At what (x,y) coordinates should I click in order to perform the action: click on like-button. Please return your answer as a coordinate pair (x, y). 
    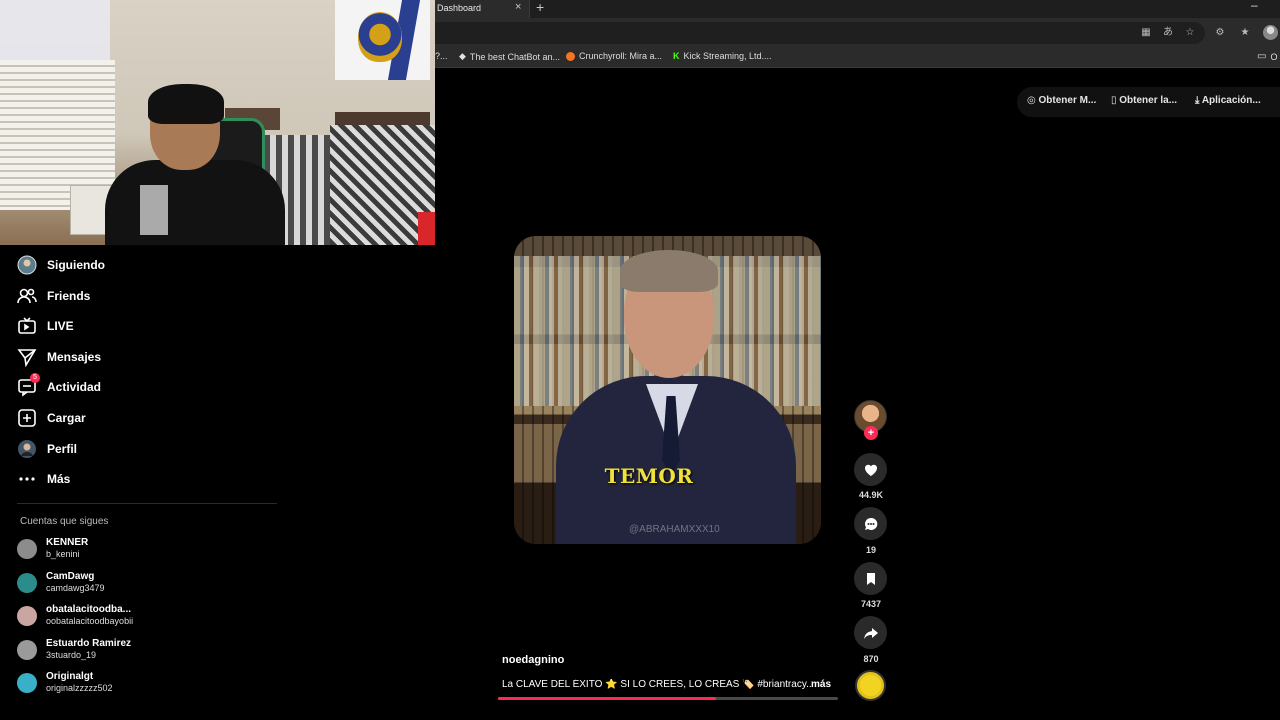
    Looking at the image, I should click on (870, 469).